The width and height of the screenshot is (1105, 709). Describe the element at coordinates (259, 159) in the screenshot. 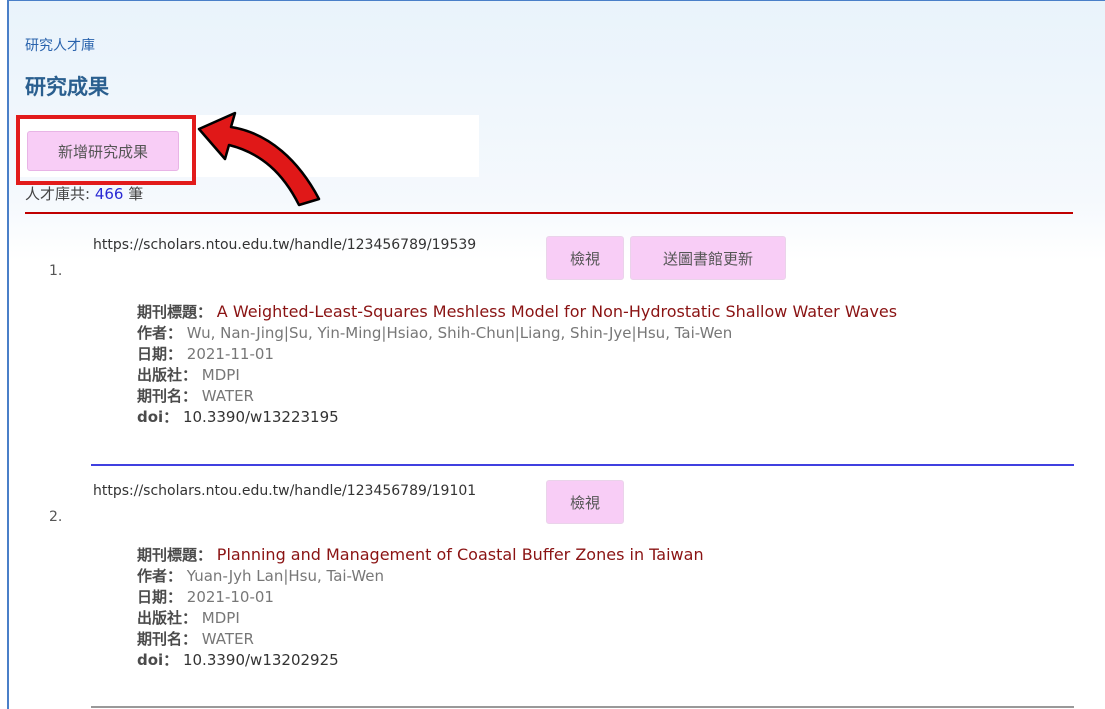

I see `curved-arrow-icon` at that location.